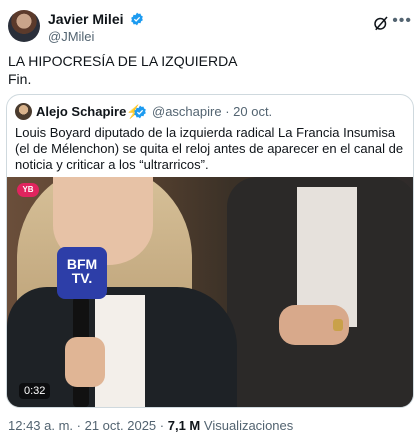  Describe the element at coordinates (123, 70) in the screenshot. I see `post-text: LA HIPOCRESÍA DE LA IZQUIERDA Fin.` at that location.